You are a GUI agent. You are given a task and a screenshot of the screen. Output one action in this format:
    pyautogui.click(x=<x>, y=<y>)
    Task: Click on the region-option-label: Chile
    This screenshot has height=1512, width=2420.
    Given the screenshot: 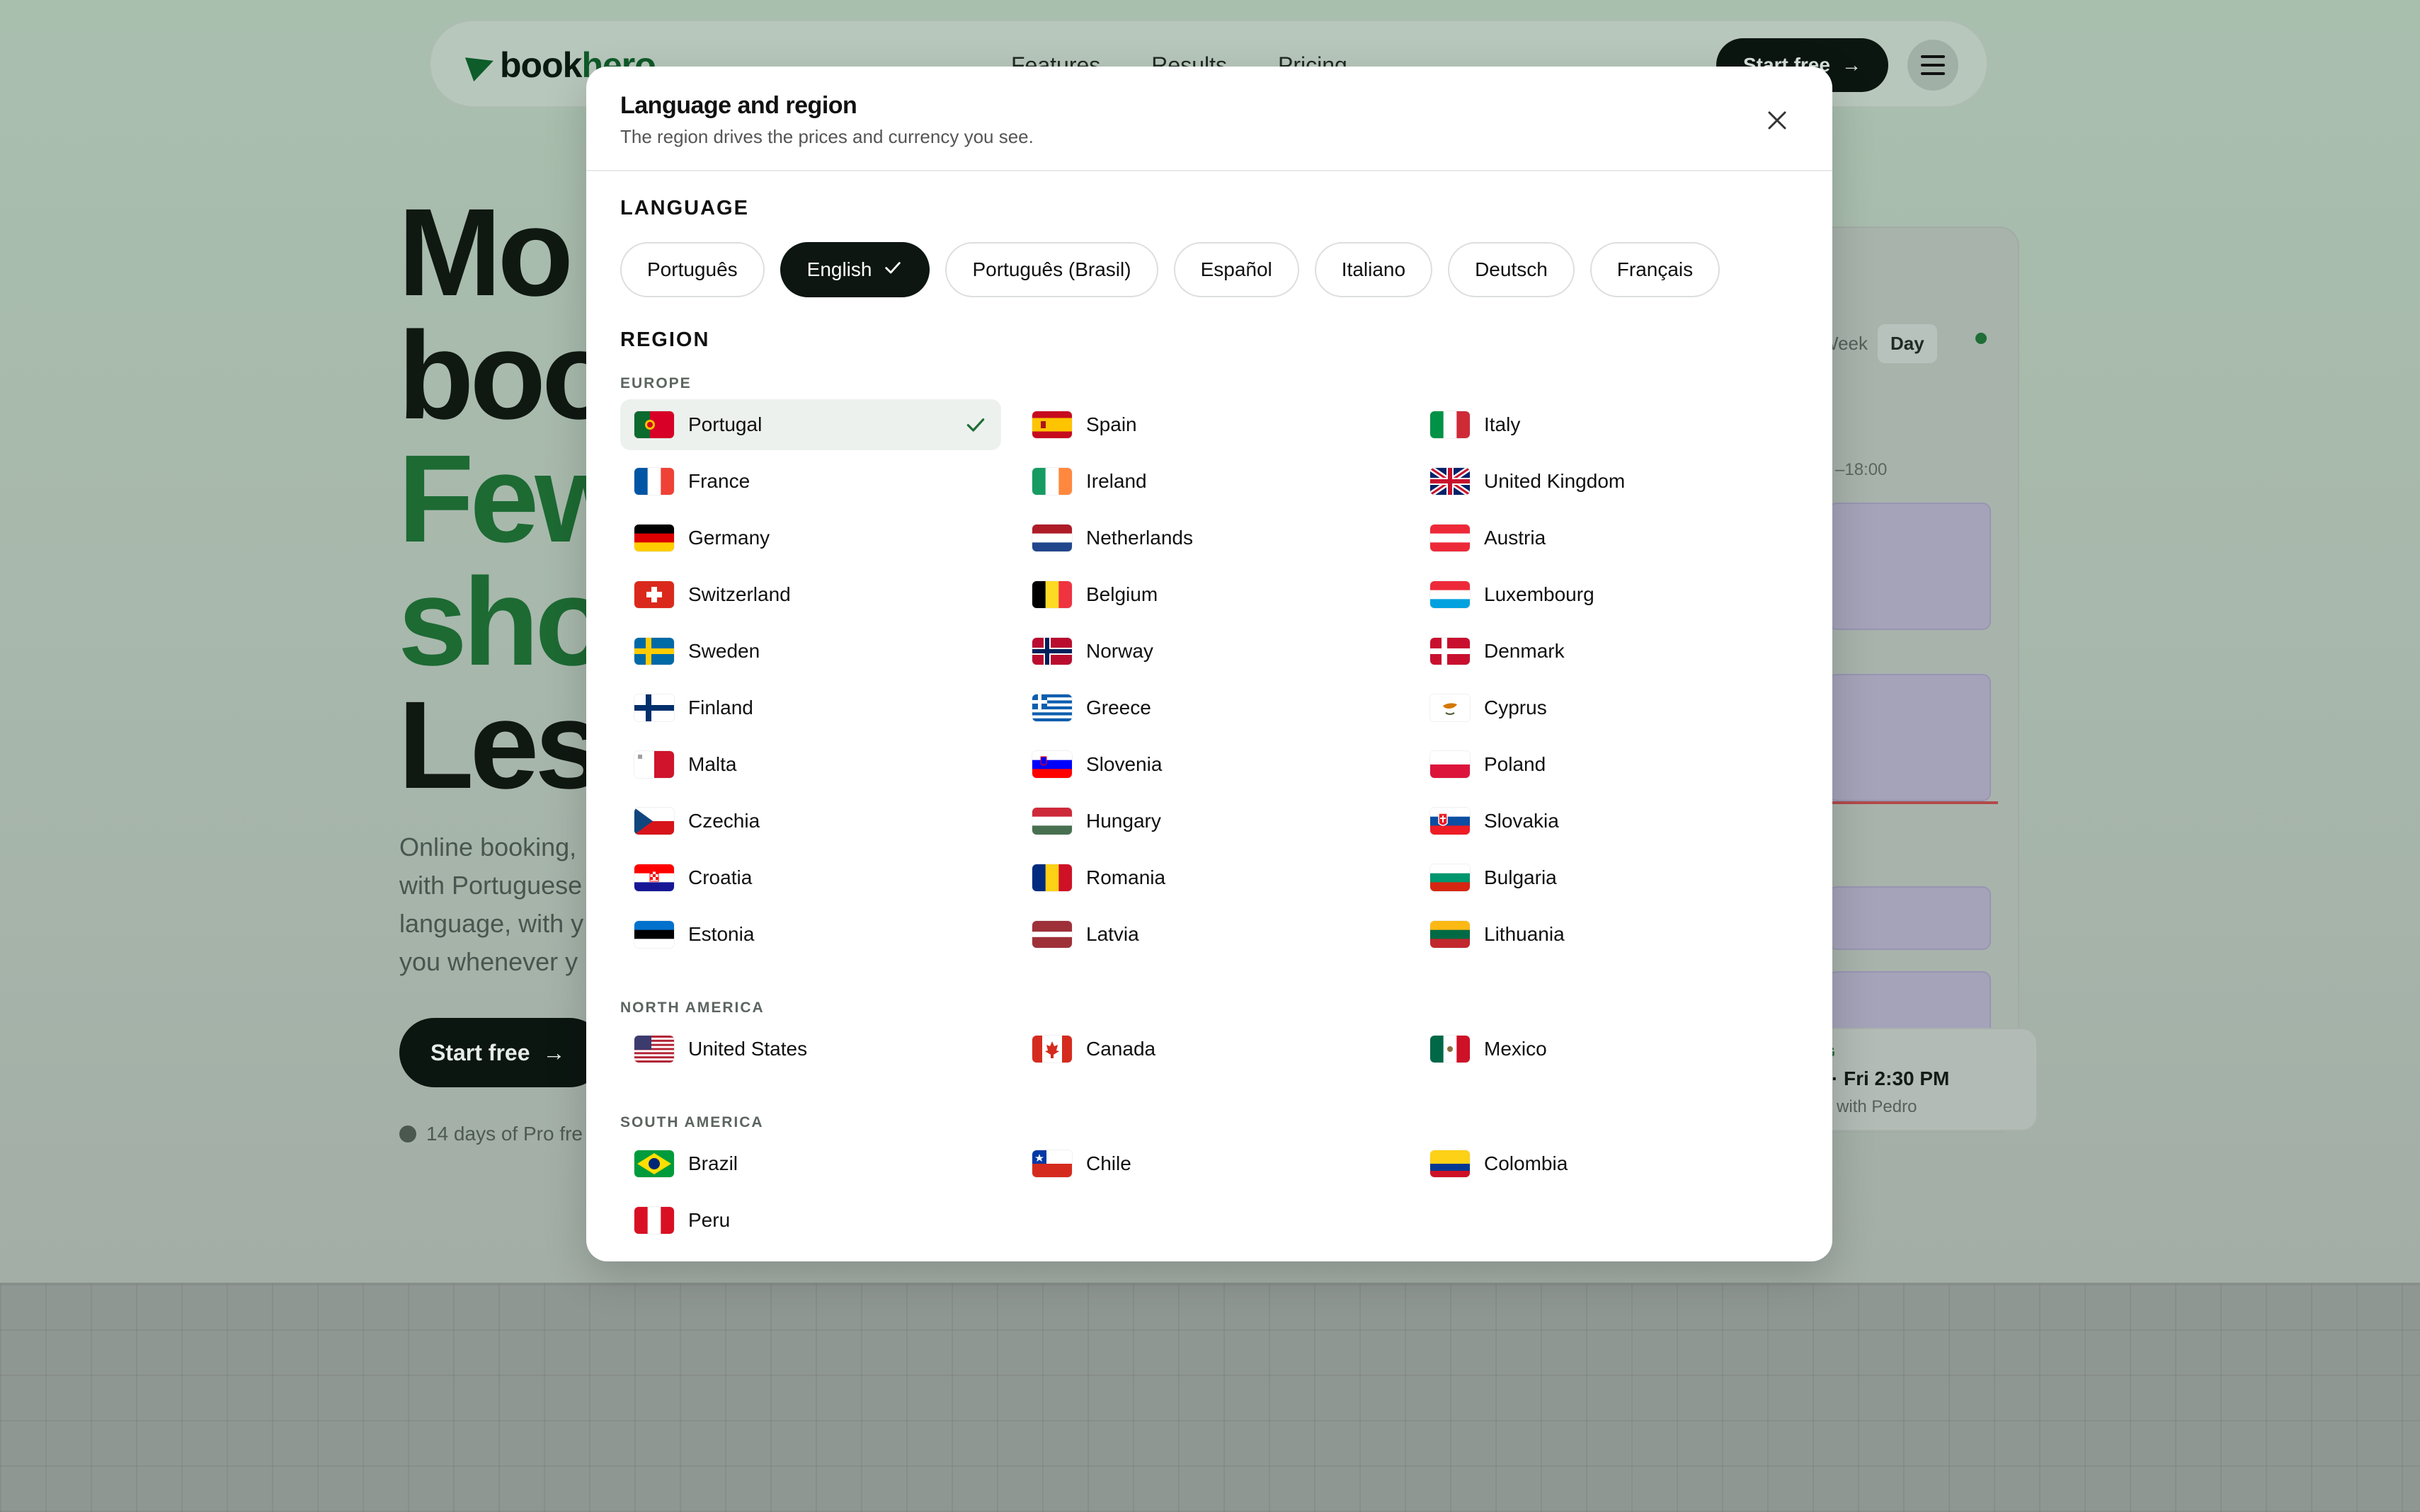 What is the action you would take?
    pyautogui.click(x=1108, y=1163)
    